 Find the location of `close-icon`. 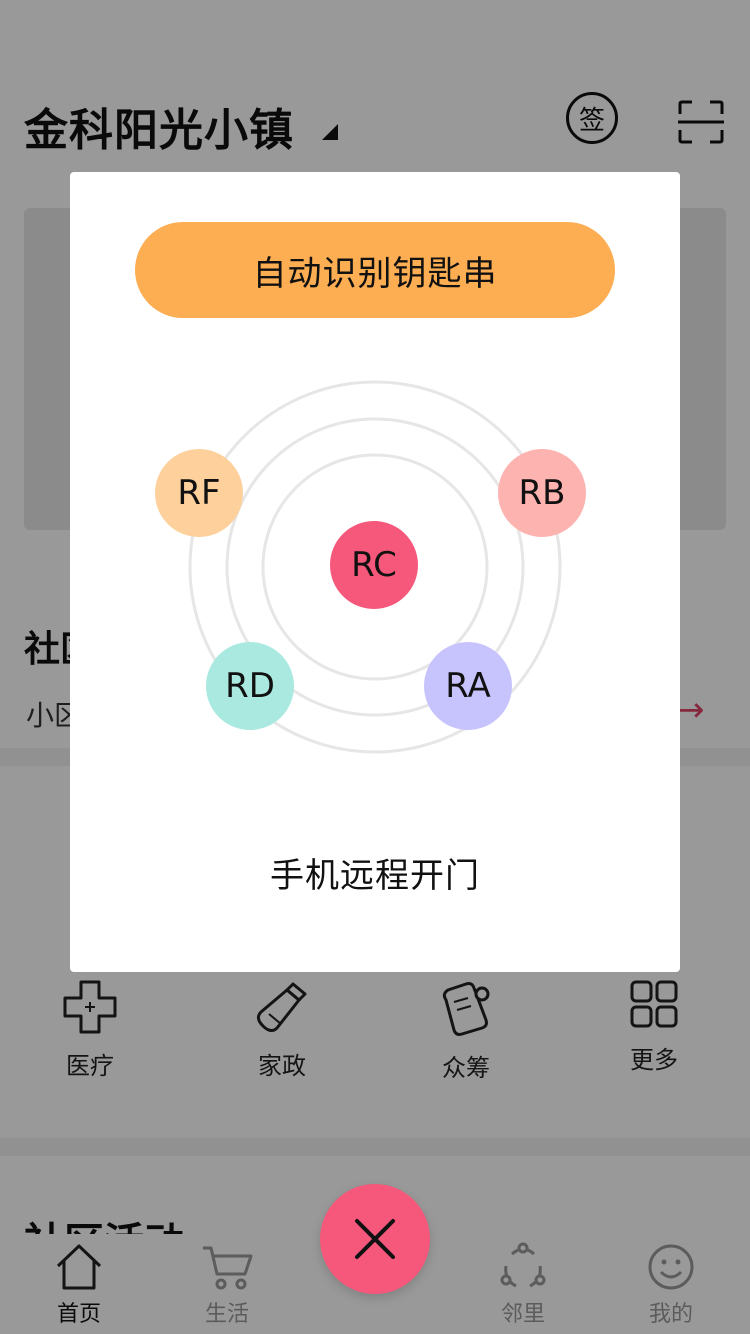

close-icon is located at coordinates (375, 1239).